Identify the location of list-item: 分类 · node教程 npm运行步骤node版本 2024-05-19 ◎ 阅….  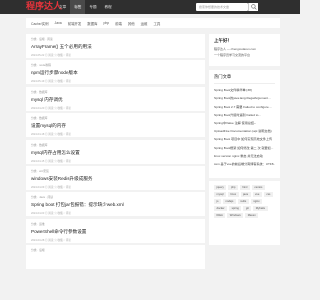
(115, 72).